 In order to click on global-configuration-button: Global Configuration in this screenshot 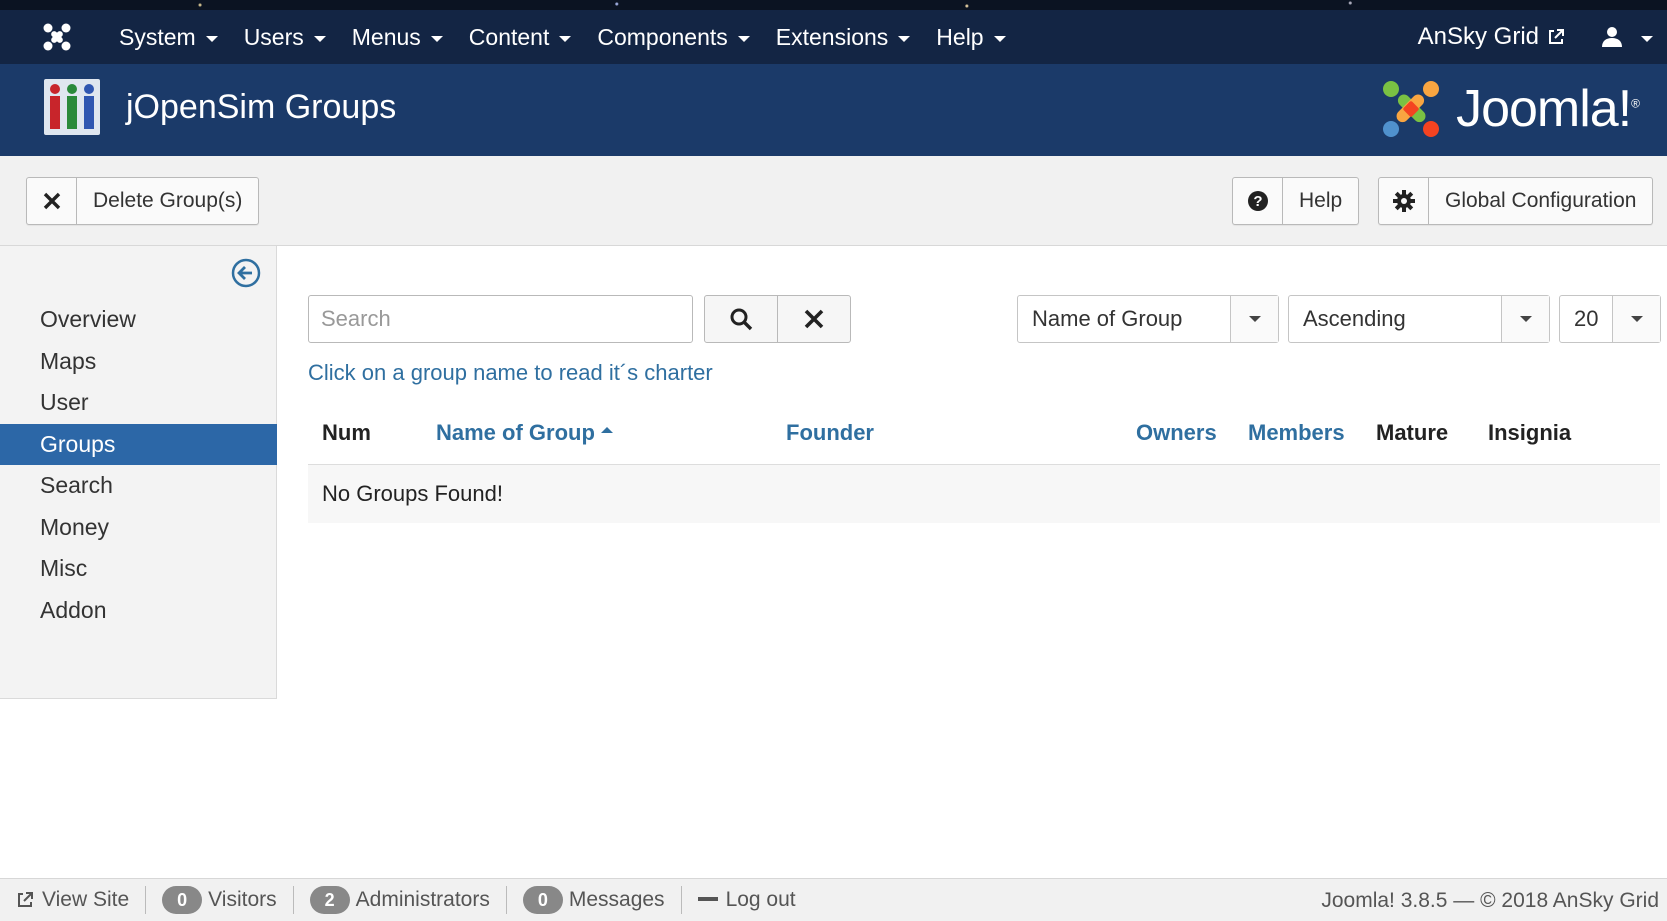, I will do `click(1516, 201)`.